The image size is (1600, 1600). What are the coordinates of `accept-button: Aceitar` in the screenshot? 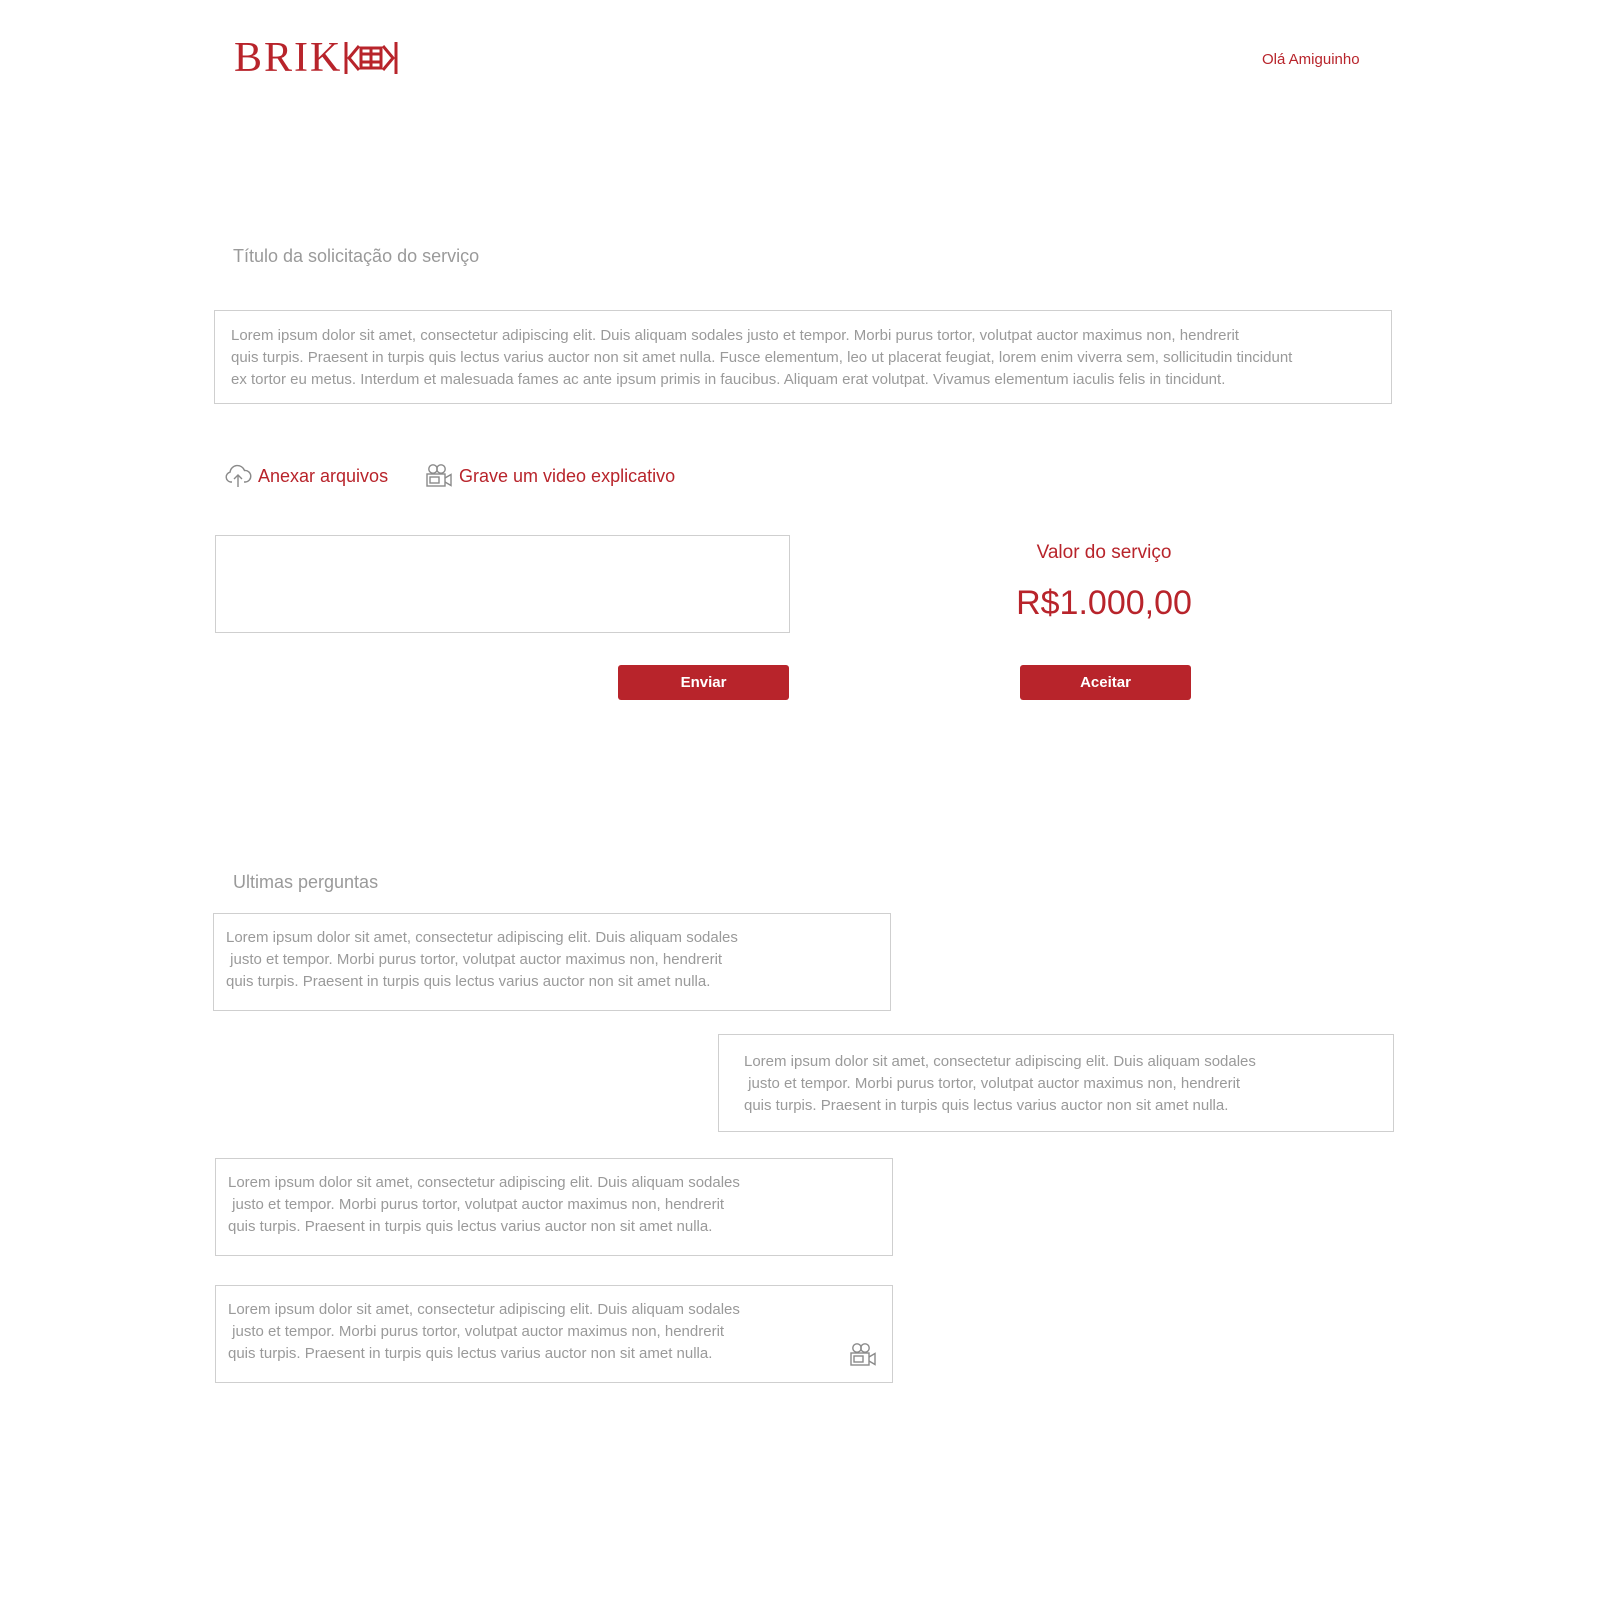 It's located at (1105, 682).